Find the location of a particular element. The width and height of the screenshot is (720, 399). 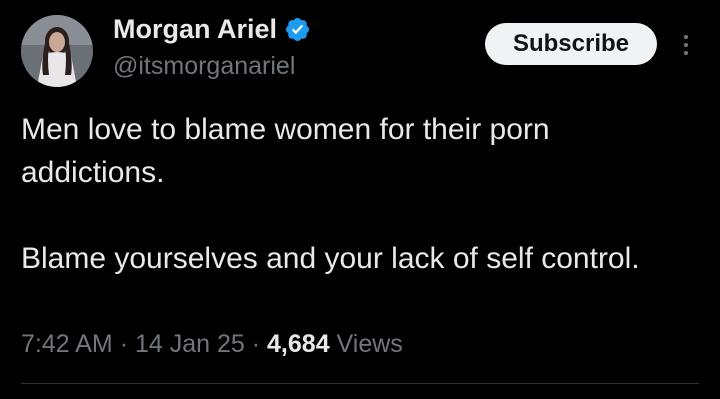

divider is located at coordinates (360, 383).